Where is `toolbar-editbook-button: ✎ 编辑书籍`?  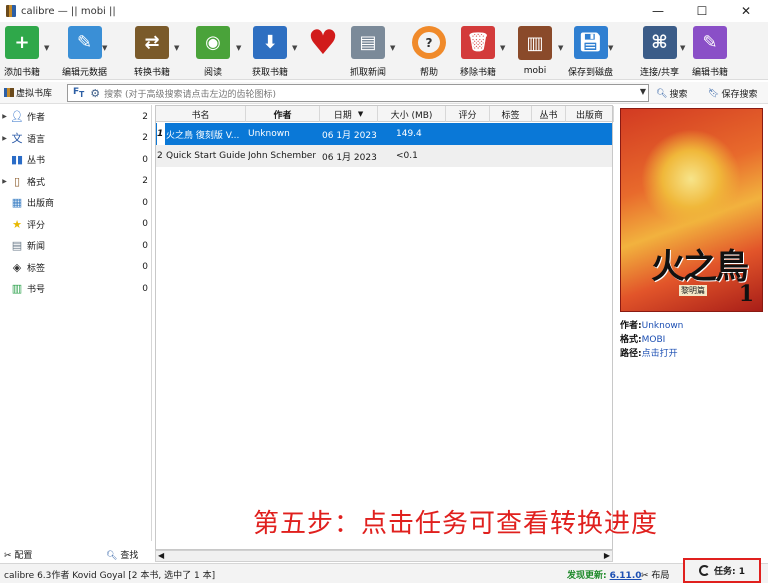 toolbar-editbook-button: ✎ 编辑书籍 is located at coordinates (710, 51).